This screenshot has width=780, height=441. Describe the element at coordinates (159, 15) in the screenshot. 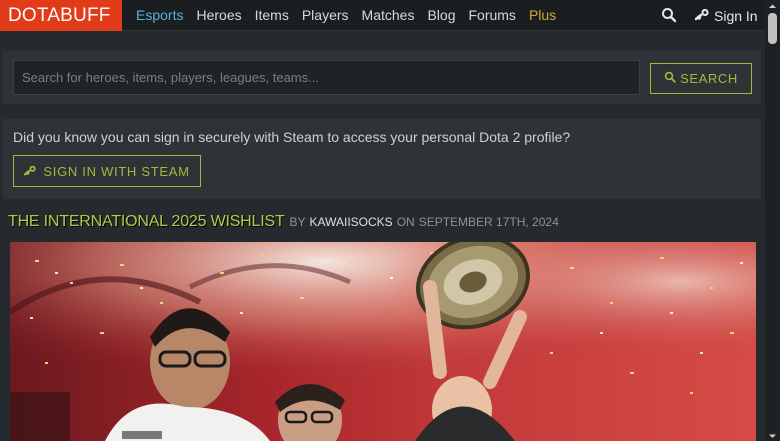

I see `nav-link-esports: Esports` at that location.